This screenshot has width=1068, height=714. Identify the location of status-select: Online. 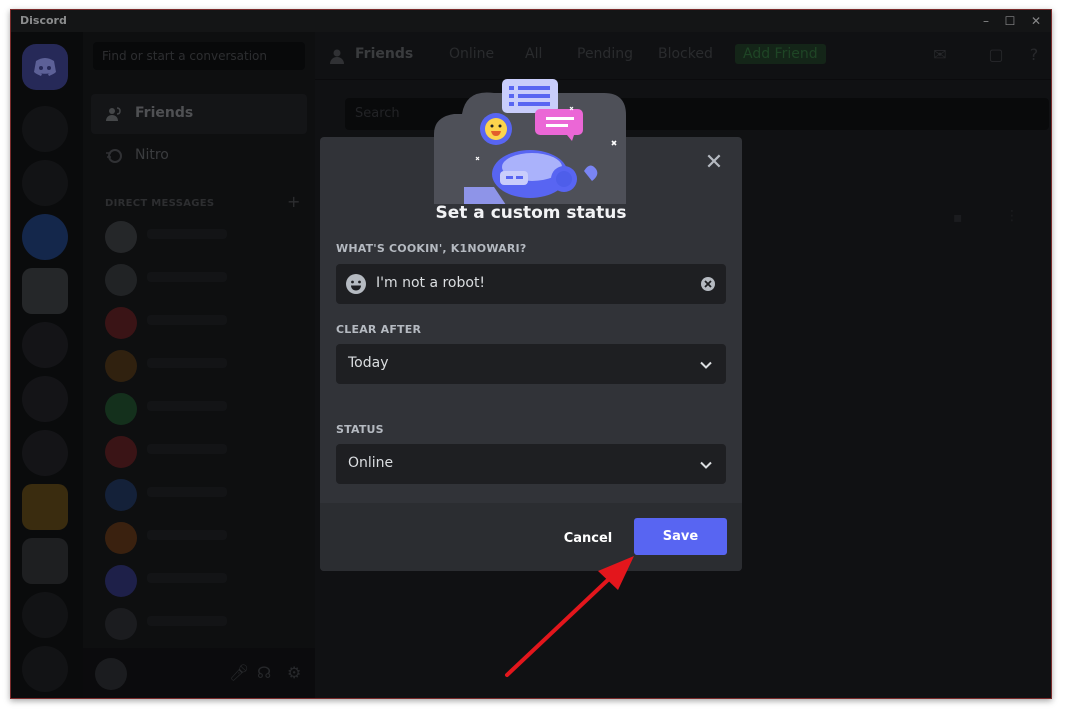
(531, 464).